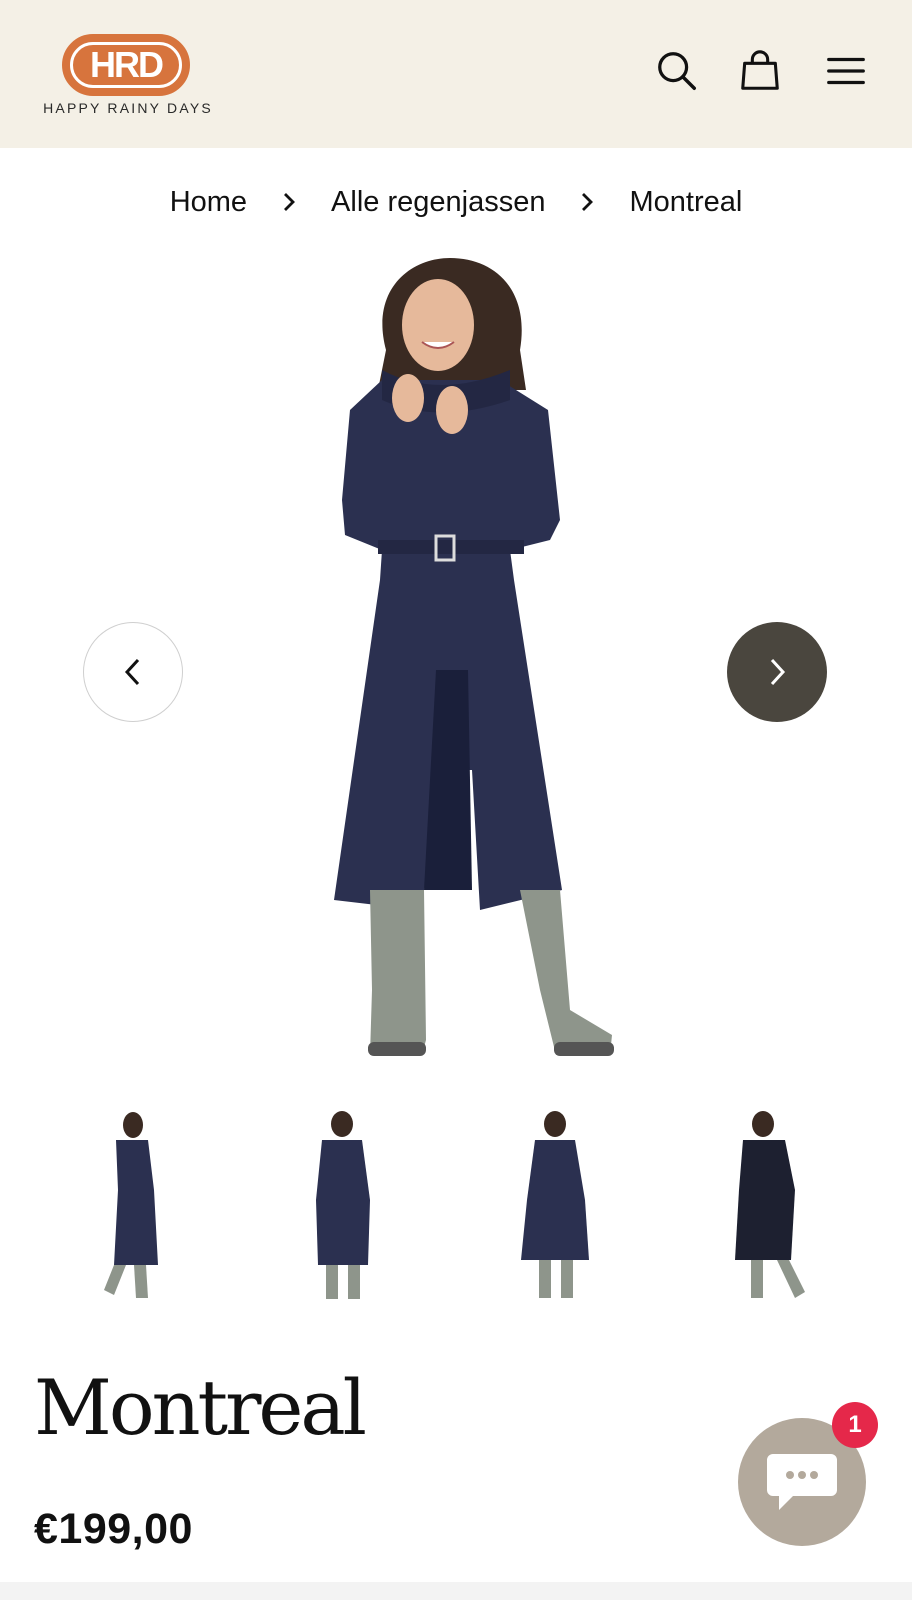 This screenshot has height=1600, width=912. I want to click on product-price: €199,00, so click(113, 1529).